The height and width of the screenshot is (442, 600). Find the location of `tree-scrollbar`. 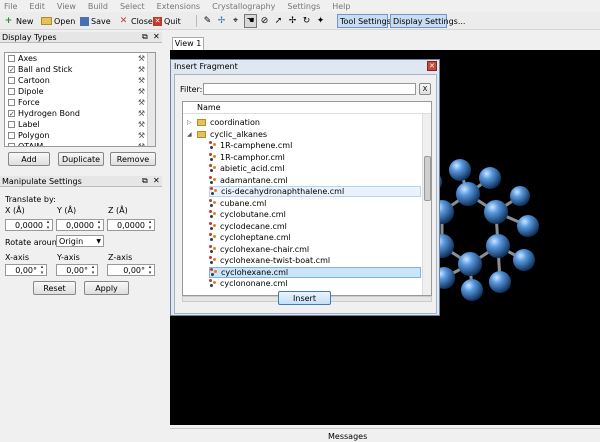

tree-scrollbar is located at coordinates (426, 204).